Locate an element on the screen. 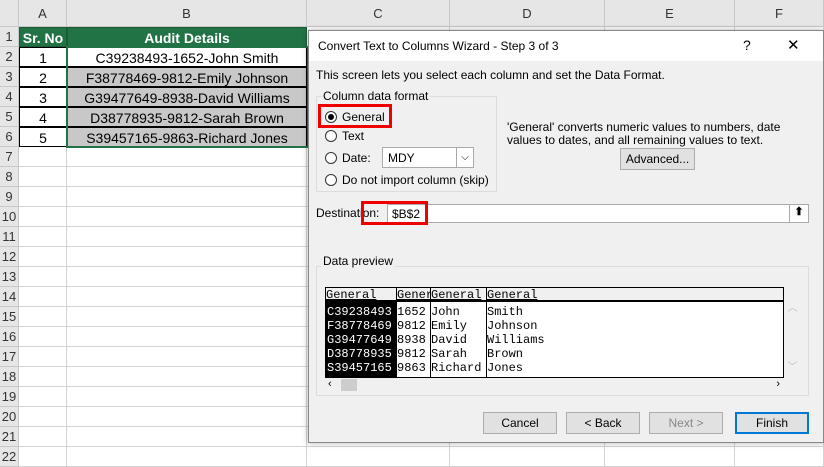 The height and width of the screenshot is (467, 824). header-sr-no: Sr. No is located at coordinates (43, 37).